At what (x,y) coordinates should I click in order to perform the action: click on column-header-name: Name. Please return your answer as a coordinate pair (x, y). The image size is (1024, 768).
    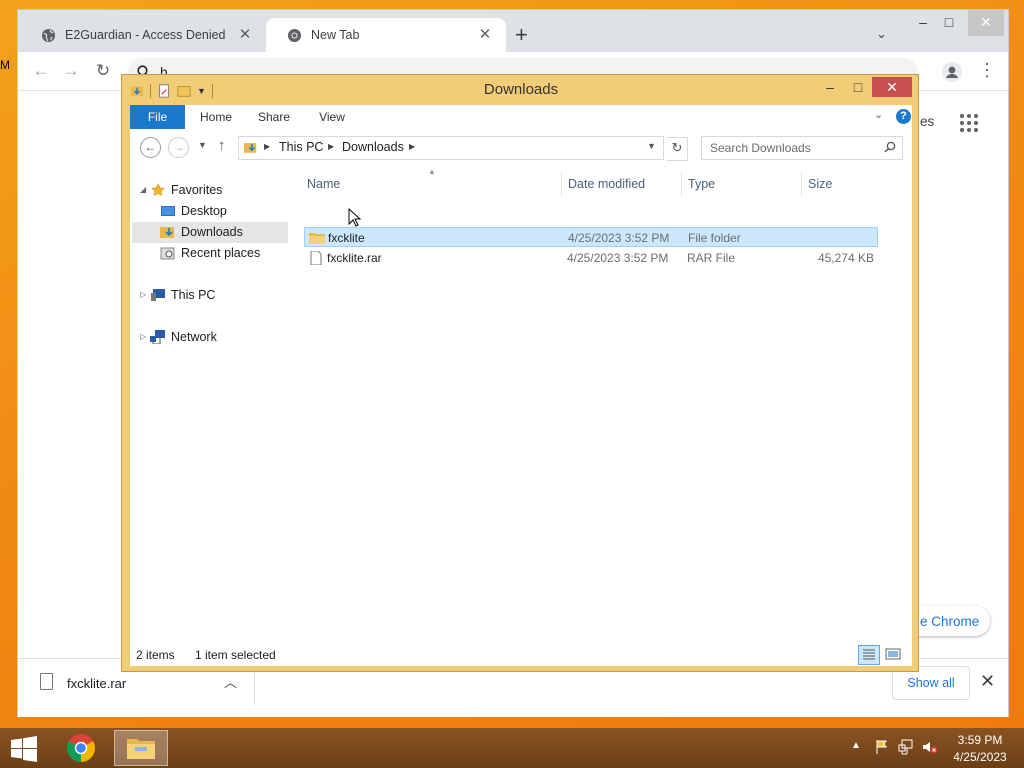
    Looking at the image, I should click on (323, 184).